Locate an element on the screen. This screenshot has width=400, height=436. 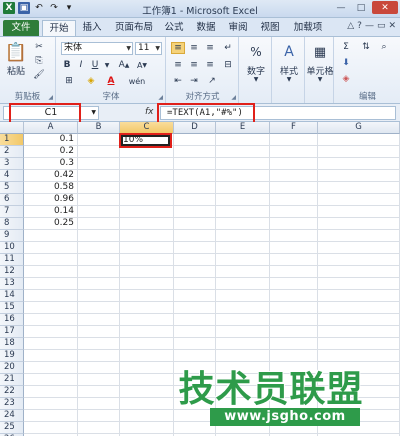
fill-icon: ⬇ is located at coordinates (346, 63).